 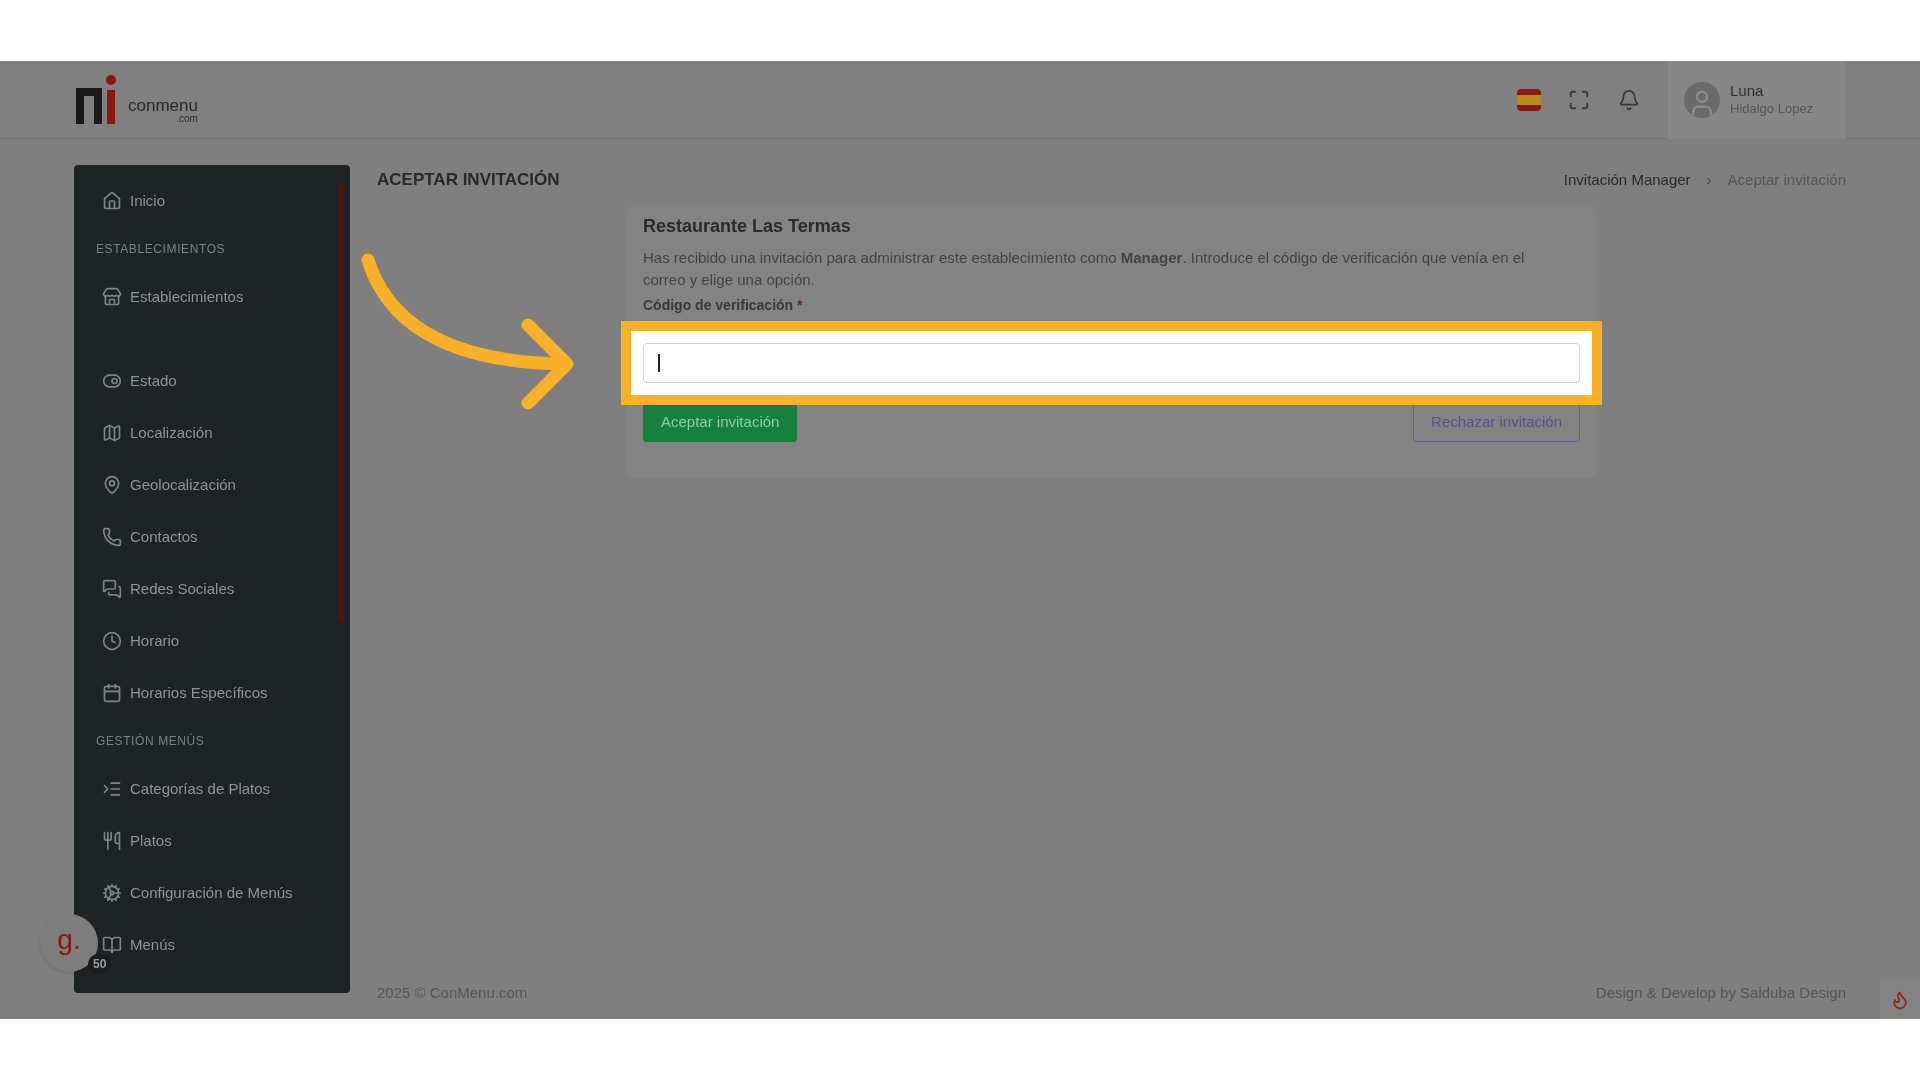 What do you see at coordinates (1627, 180) in the screenshot?
I see `breadcrumb-item: Invitación Manager` at bounding box center [1627, 180].